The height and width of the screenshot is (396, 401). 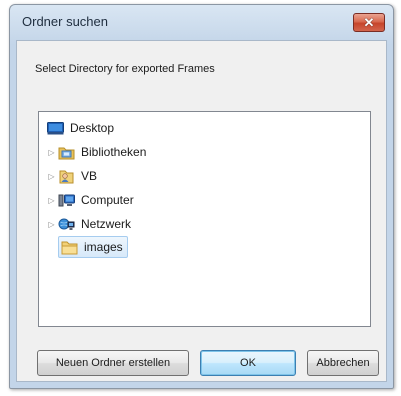 What do you see at coordinates (66, 176) in the screenshot?
I see `user-folder-icon` at bounding box center [66, 176].